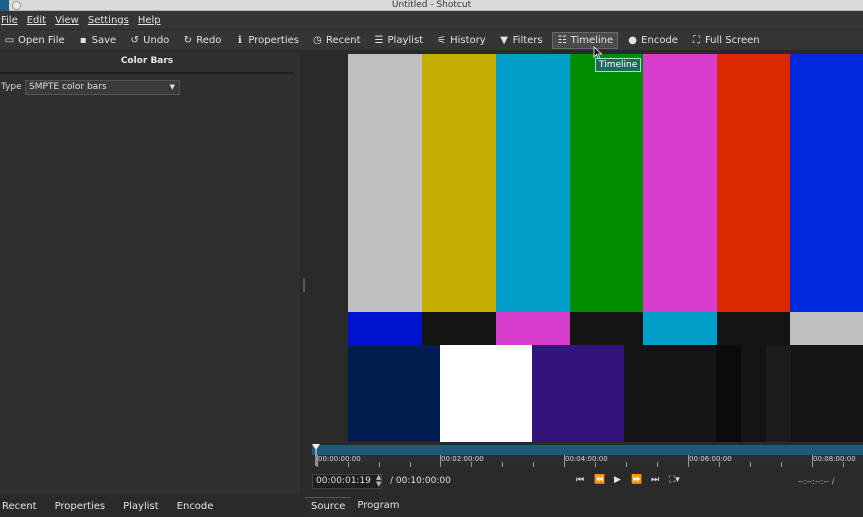 Image resolution: width=863 pixels, height=517 pixels. I want to click on timecode-spinner-icon: ▲ ▼, so click(378, 481).